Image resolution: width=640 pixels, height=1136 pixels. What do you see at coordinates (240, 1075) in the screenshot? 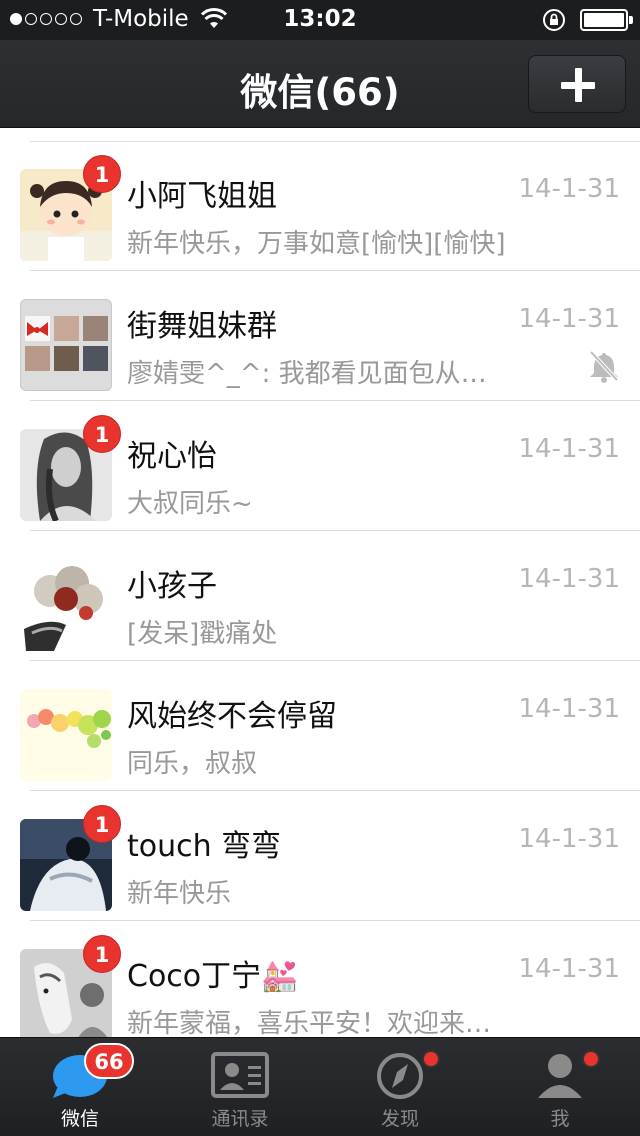
I see `contacts-card-icon` at bounding box center [240, 1075].